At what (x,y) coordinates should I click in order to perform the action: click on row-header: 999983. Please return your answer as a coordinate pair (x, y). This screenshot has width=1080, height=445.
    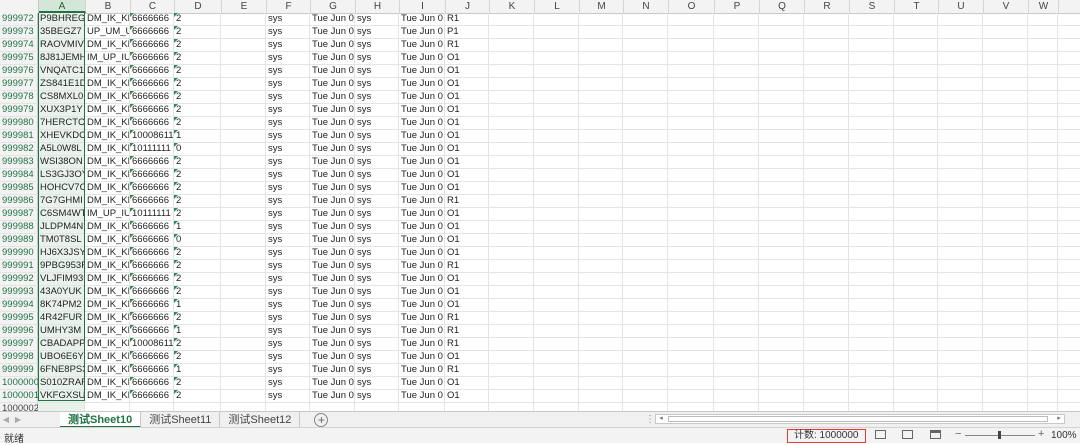
    Looking at the image, I should click on (19, 162).